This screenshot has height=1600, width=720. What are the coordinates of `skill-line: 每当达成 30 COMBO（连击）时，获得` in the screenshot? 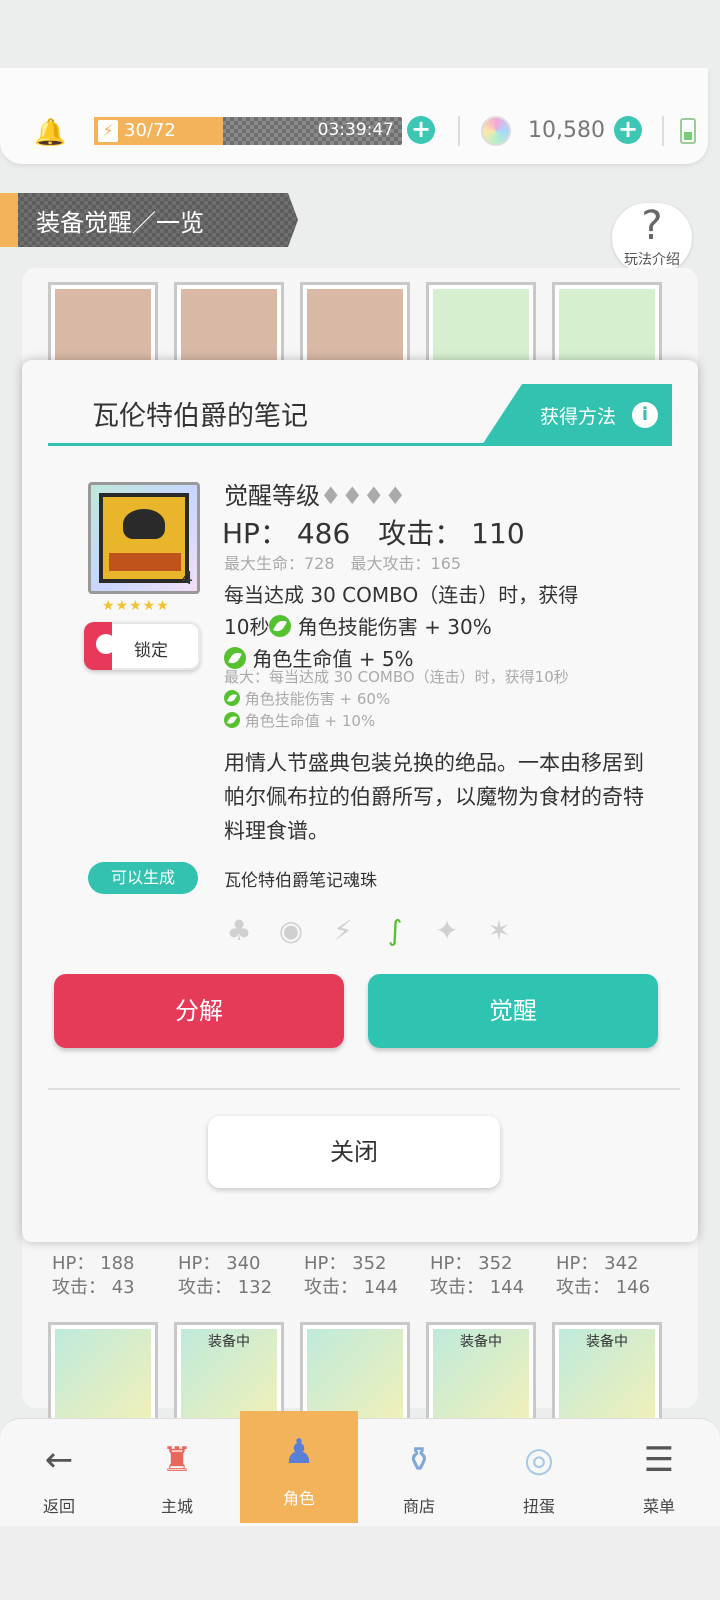 It's located at (401, 595).